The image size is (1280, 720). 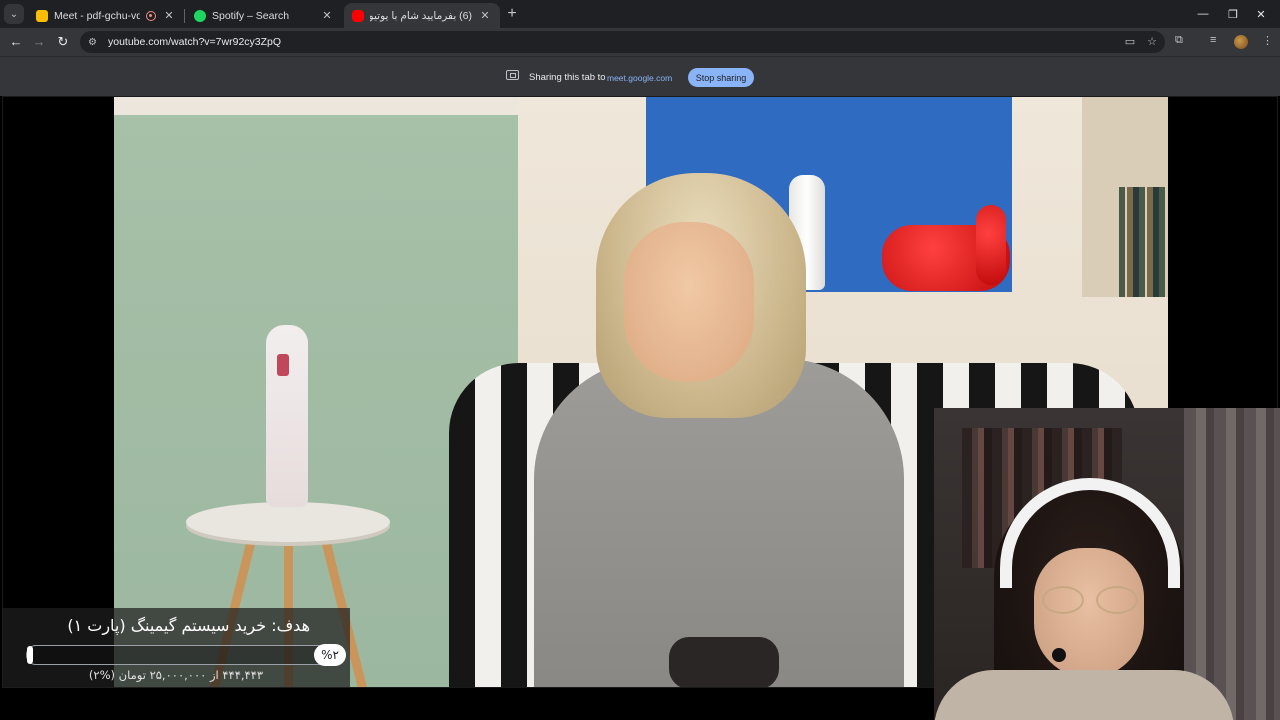 I want to click on webcam-overlay, so click(x=1107, y=564).